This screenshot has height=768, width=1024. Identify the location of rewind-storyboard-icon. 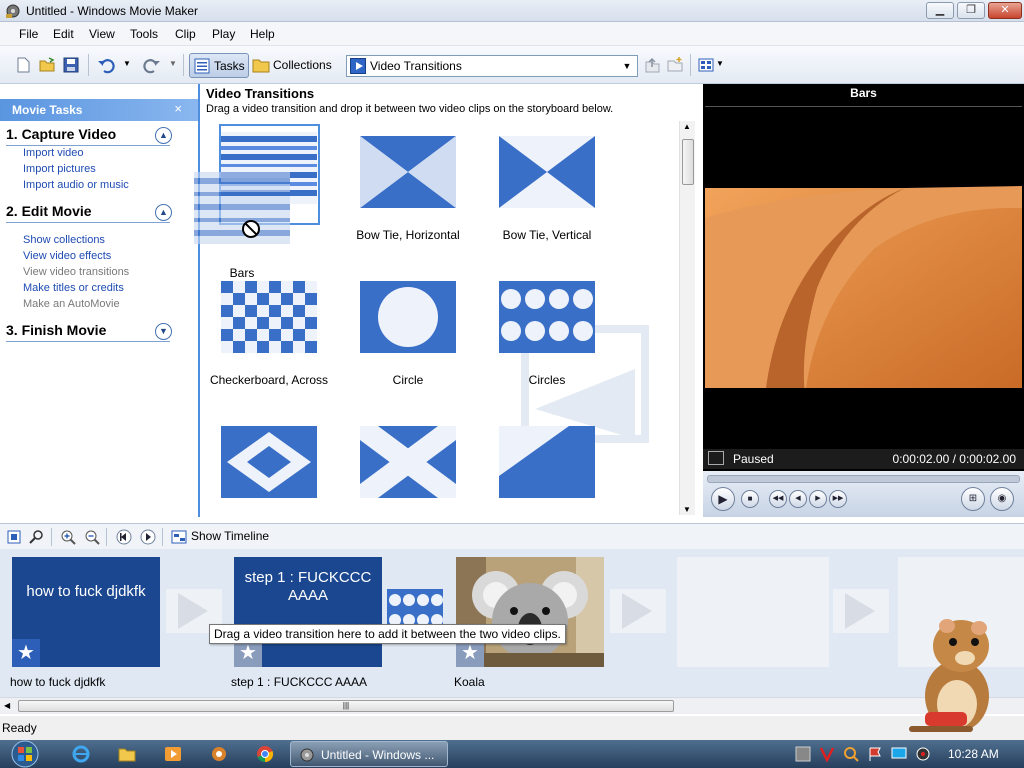
(124, 537).